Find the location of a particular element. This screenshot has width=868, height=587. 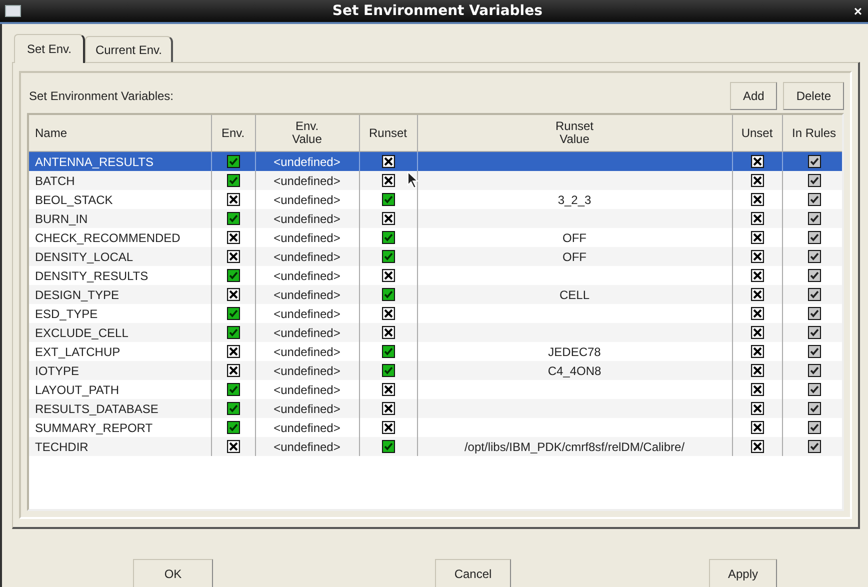

table-cell: BATCH is located at coordinates (120, 180).